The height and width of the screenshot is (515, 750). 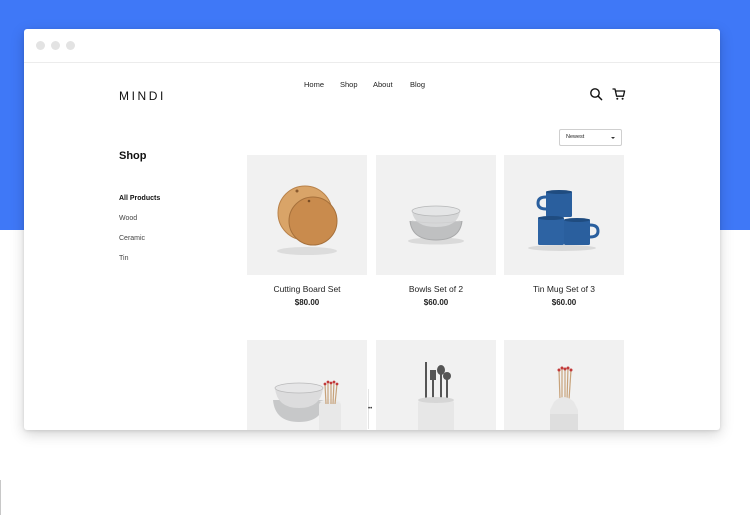 I want to click on window-close-dot, so click(x=40, y=45).